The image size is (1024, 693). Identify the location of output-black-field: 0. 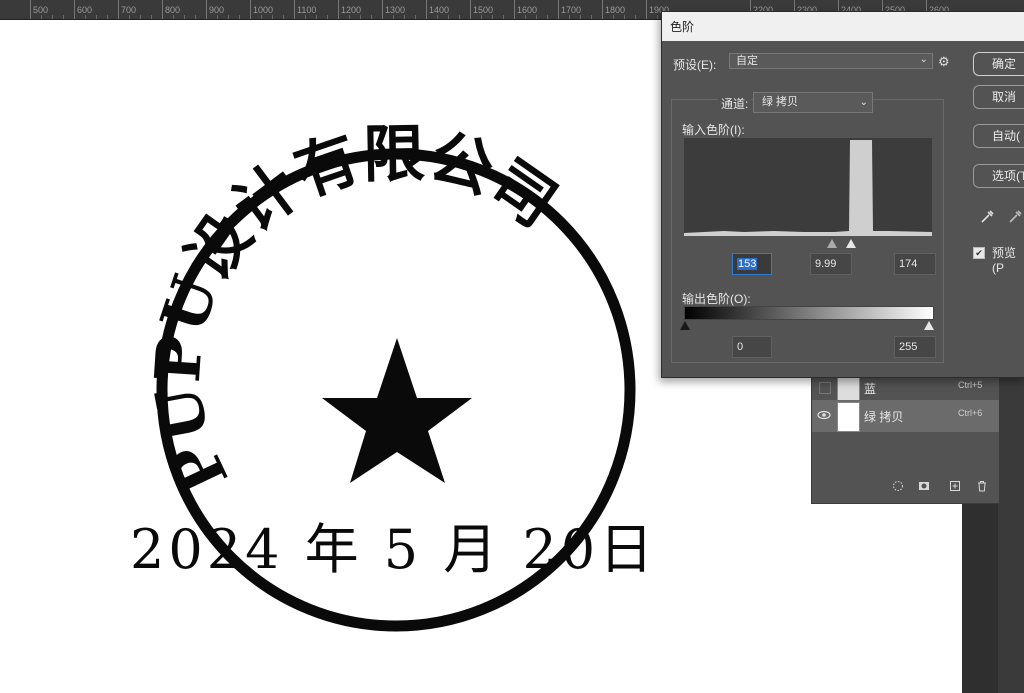
(752, 347).